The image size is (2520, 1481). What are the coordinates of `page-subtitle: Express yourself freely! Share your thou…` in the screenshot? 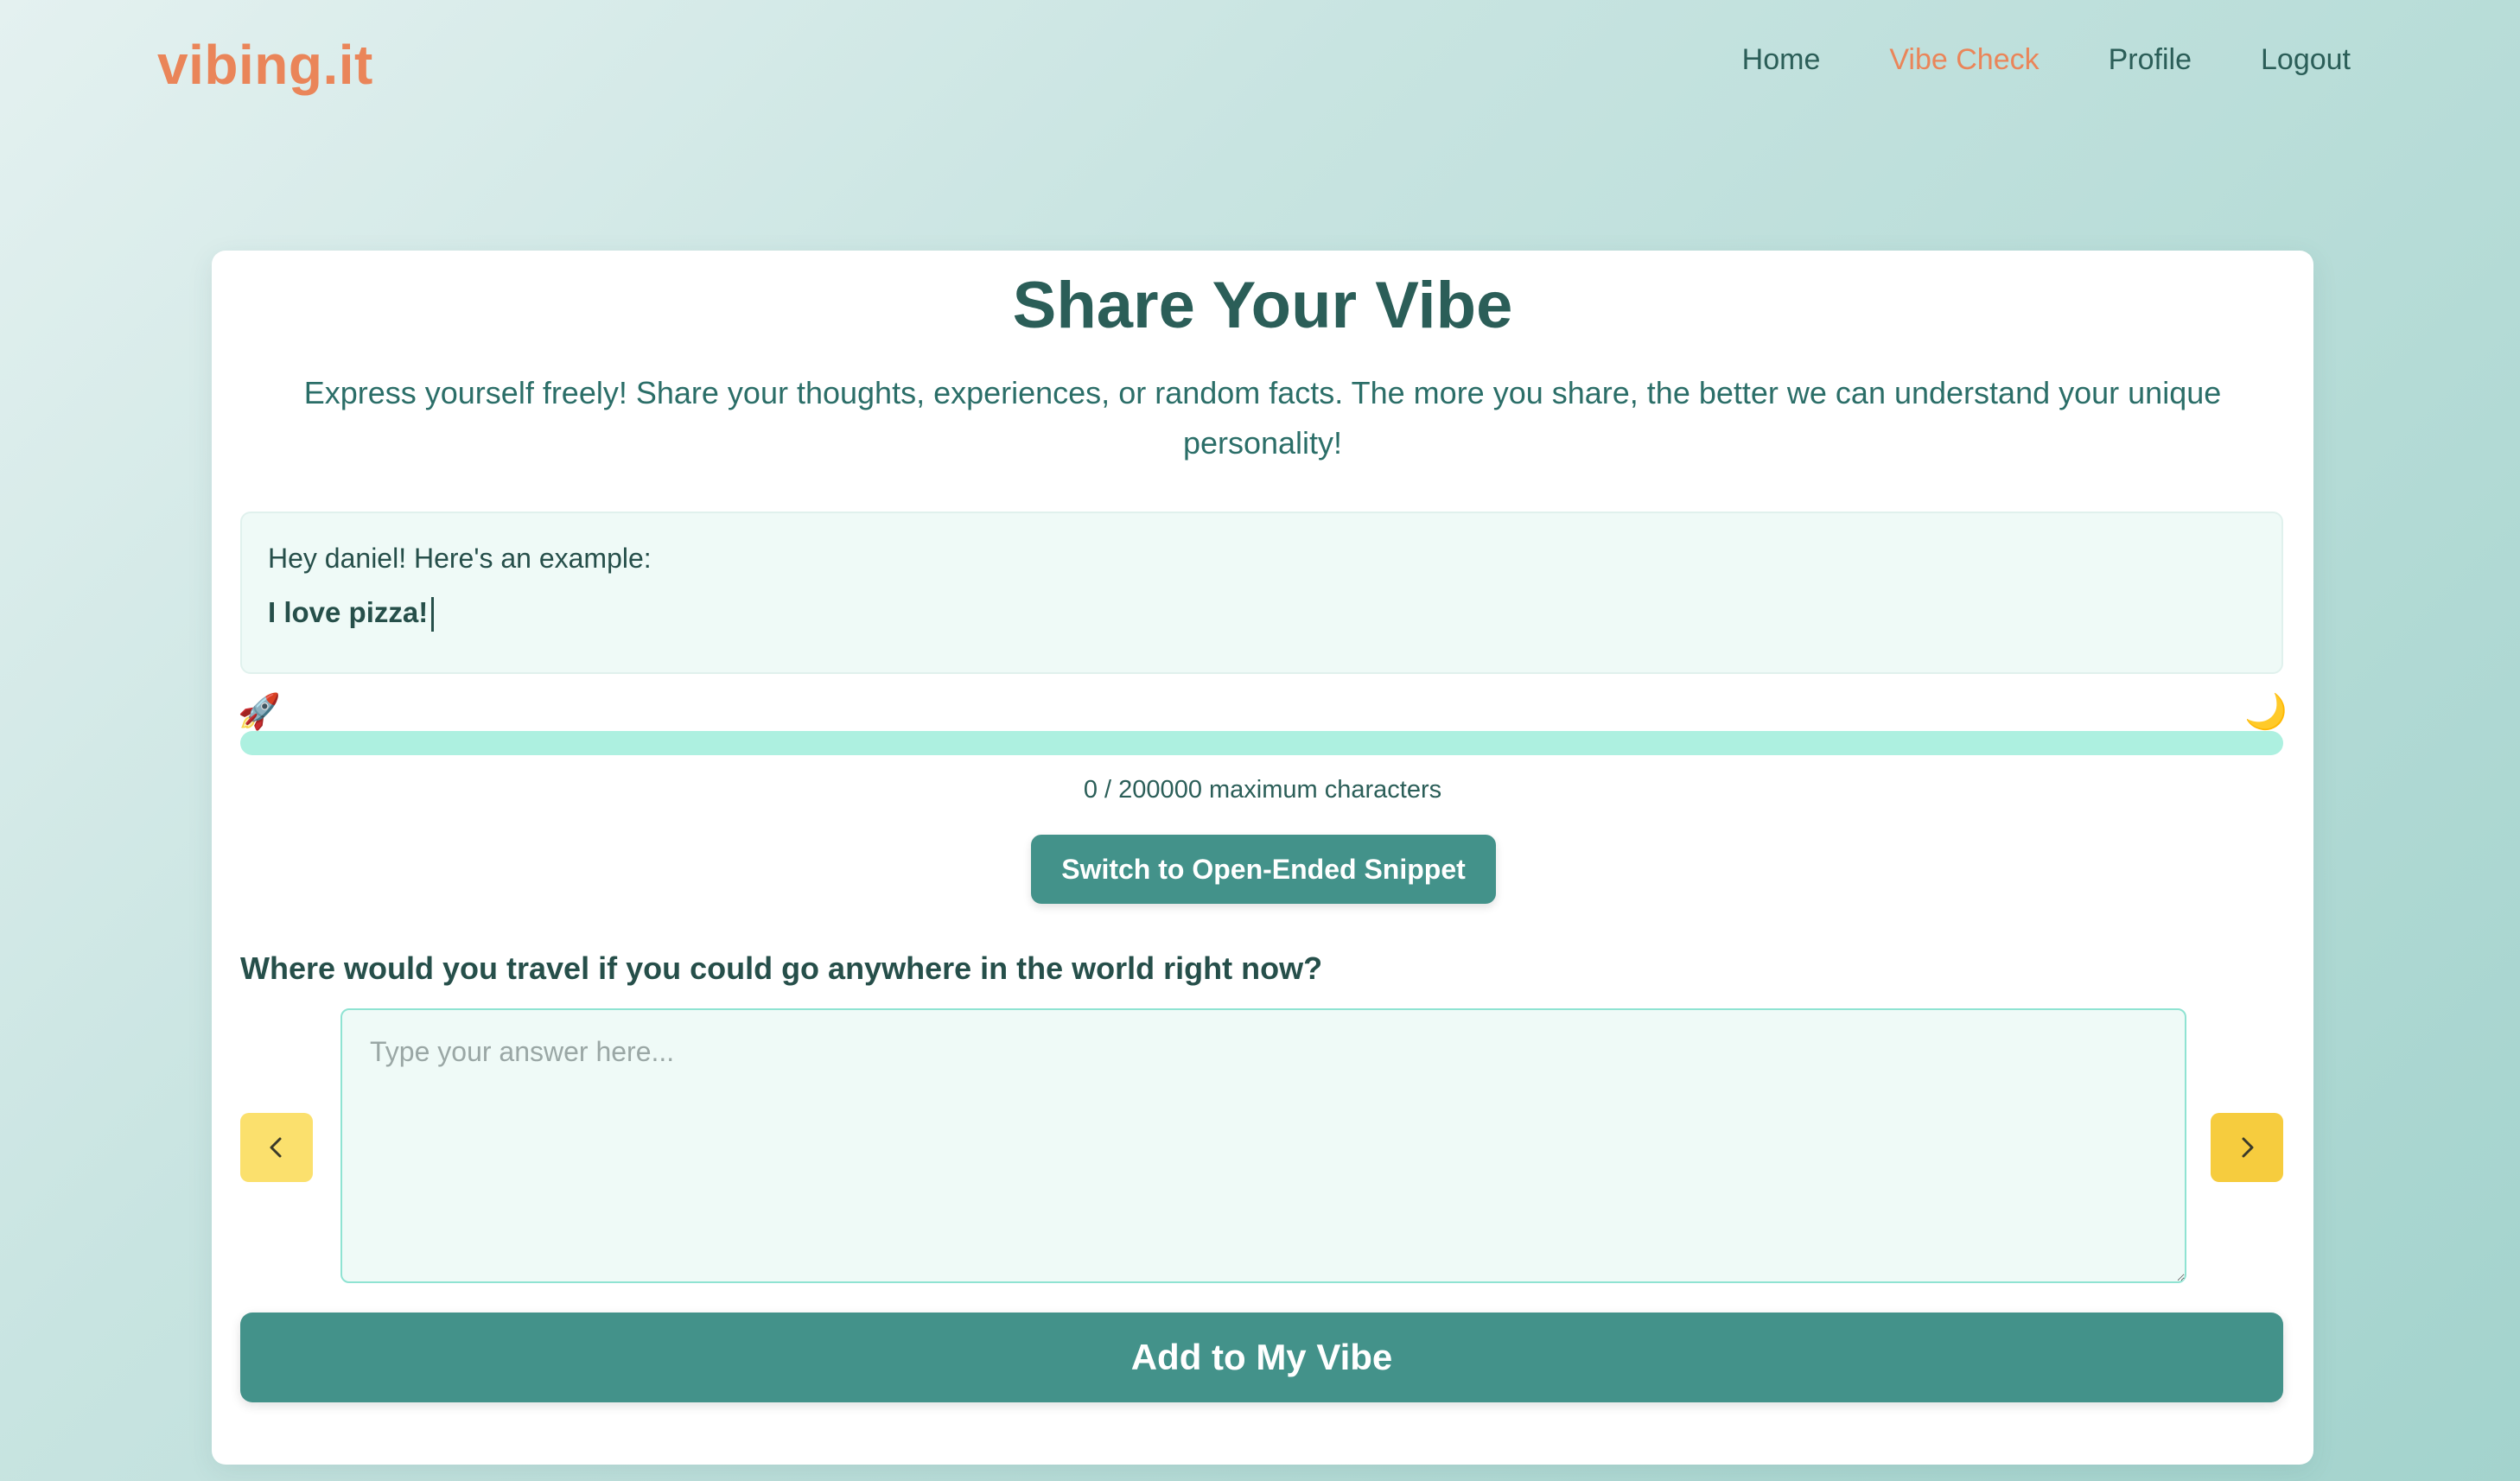 It's located at (1262, 418).